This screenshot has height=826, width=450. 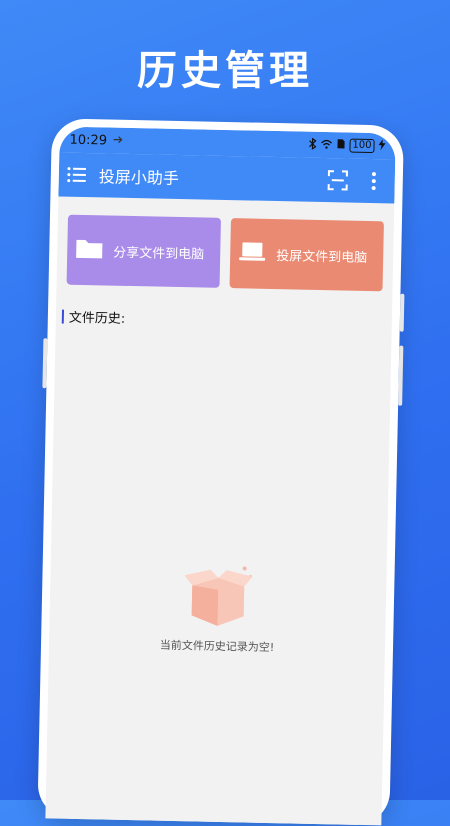 I want to click on laptop-icon, so click(x=252, y=253).